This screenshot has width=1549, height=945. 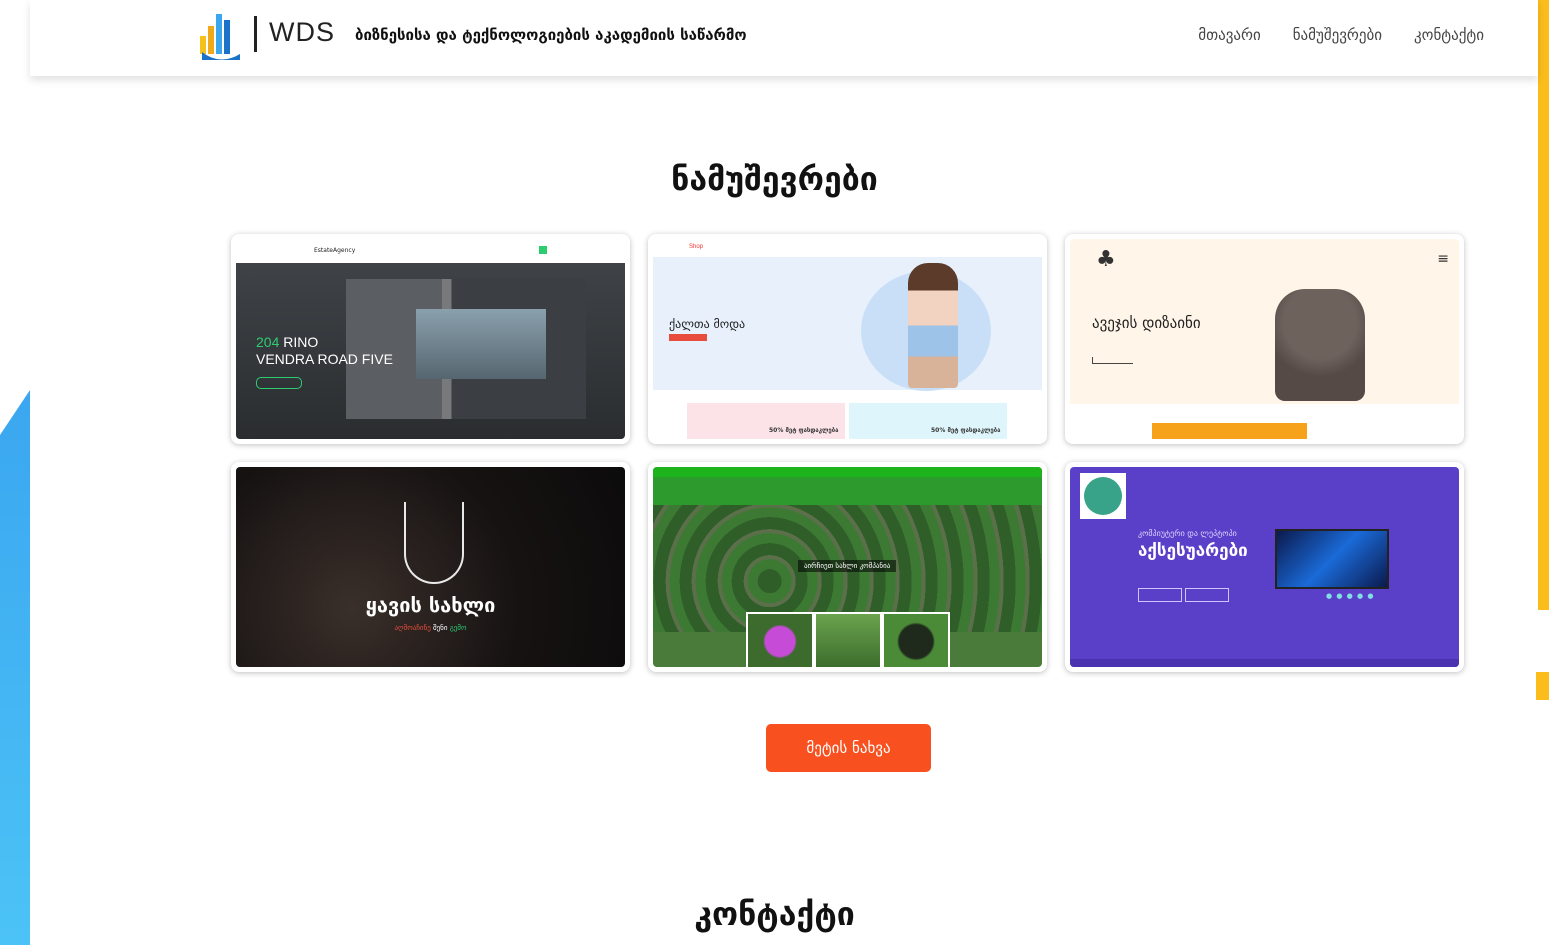 I want to click on decorative-yellow-side, so click(x=1543, y=305).